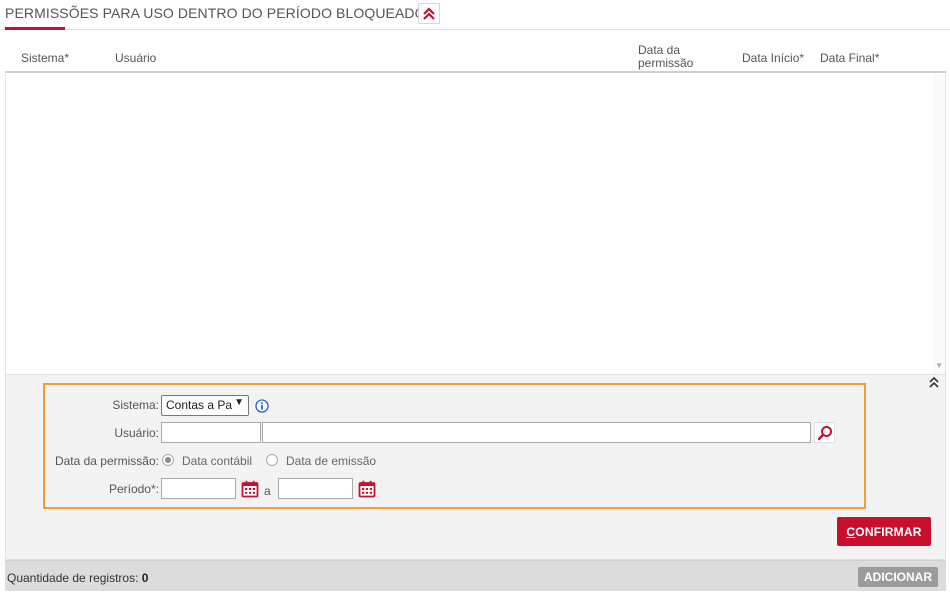  I want to click on collapse-section-button, so click(429, 13).